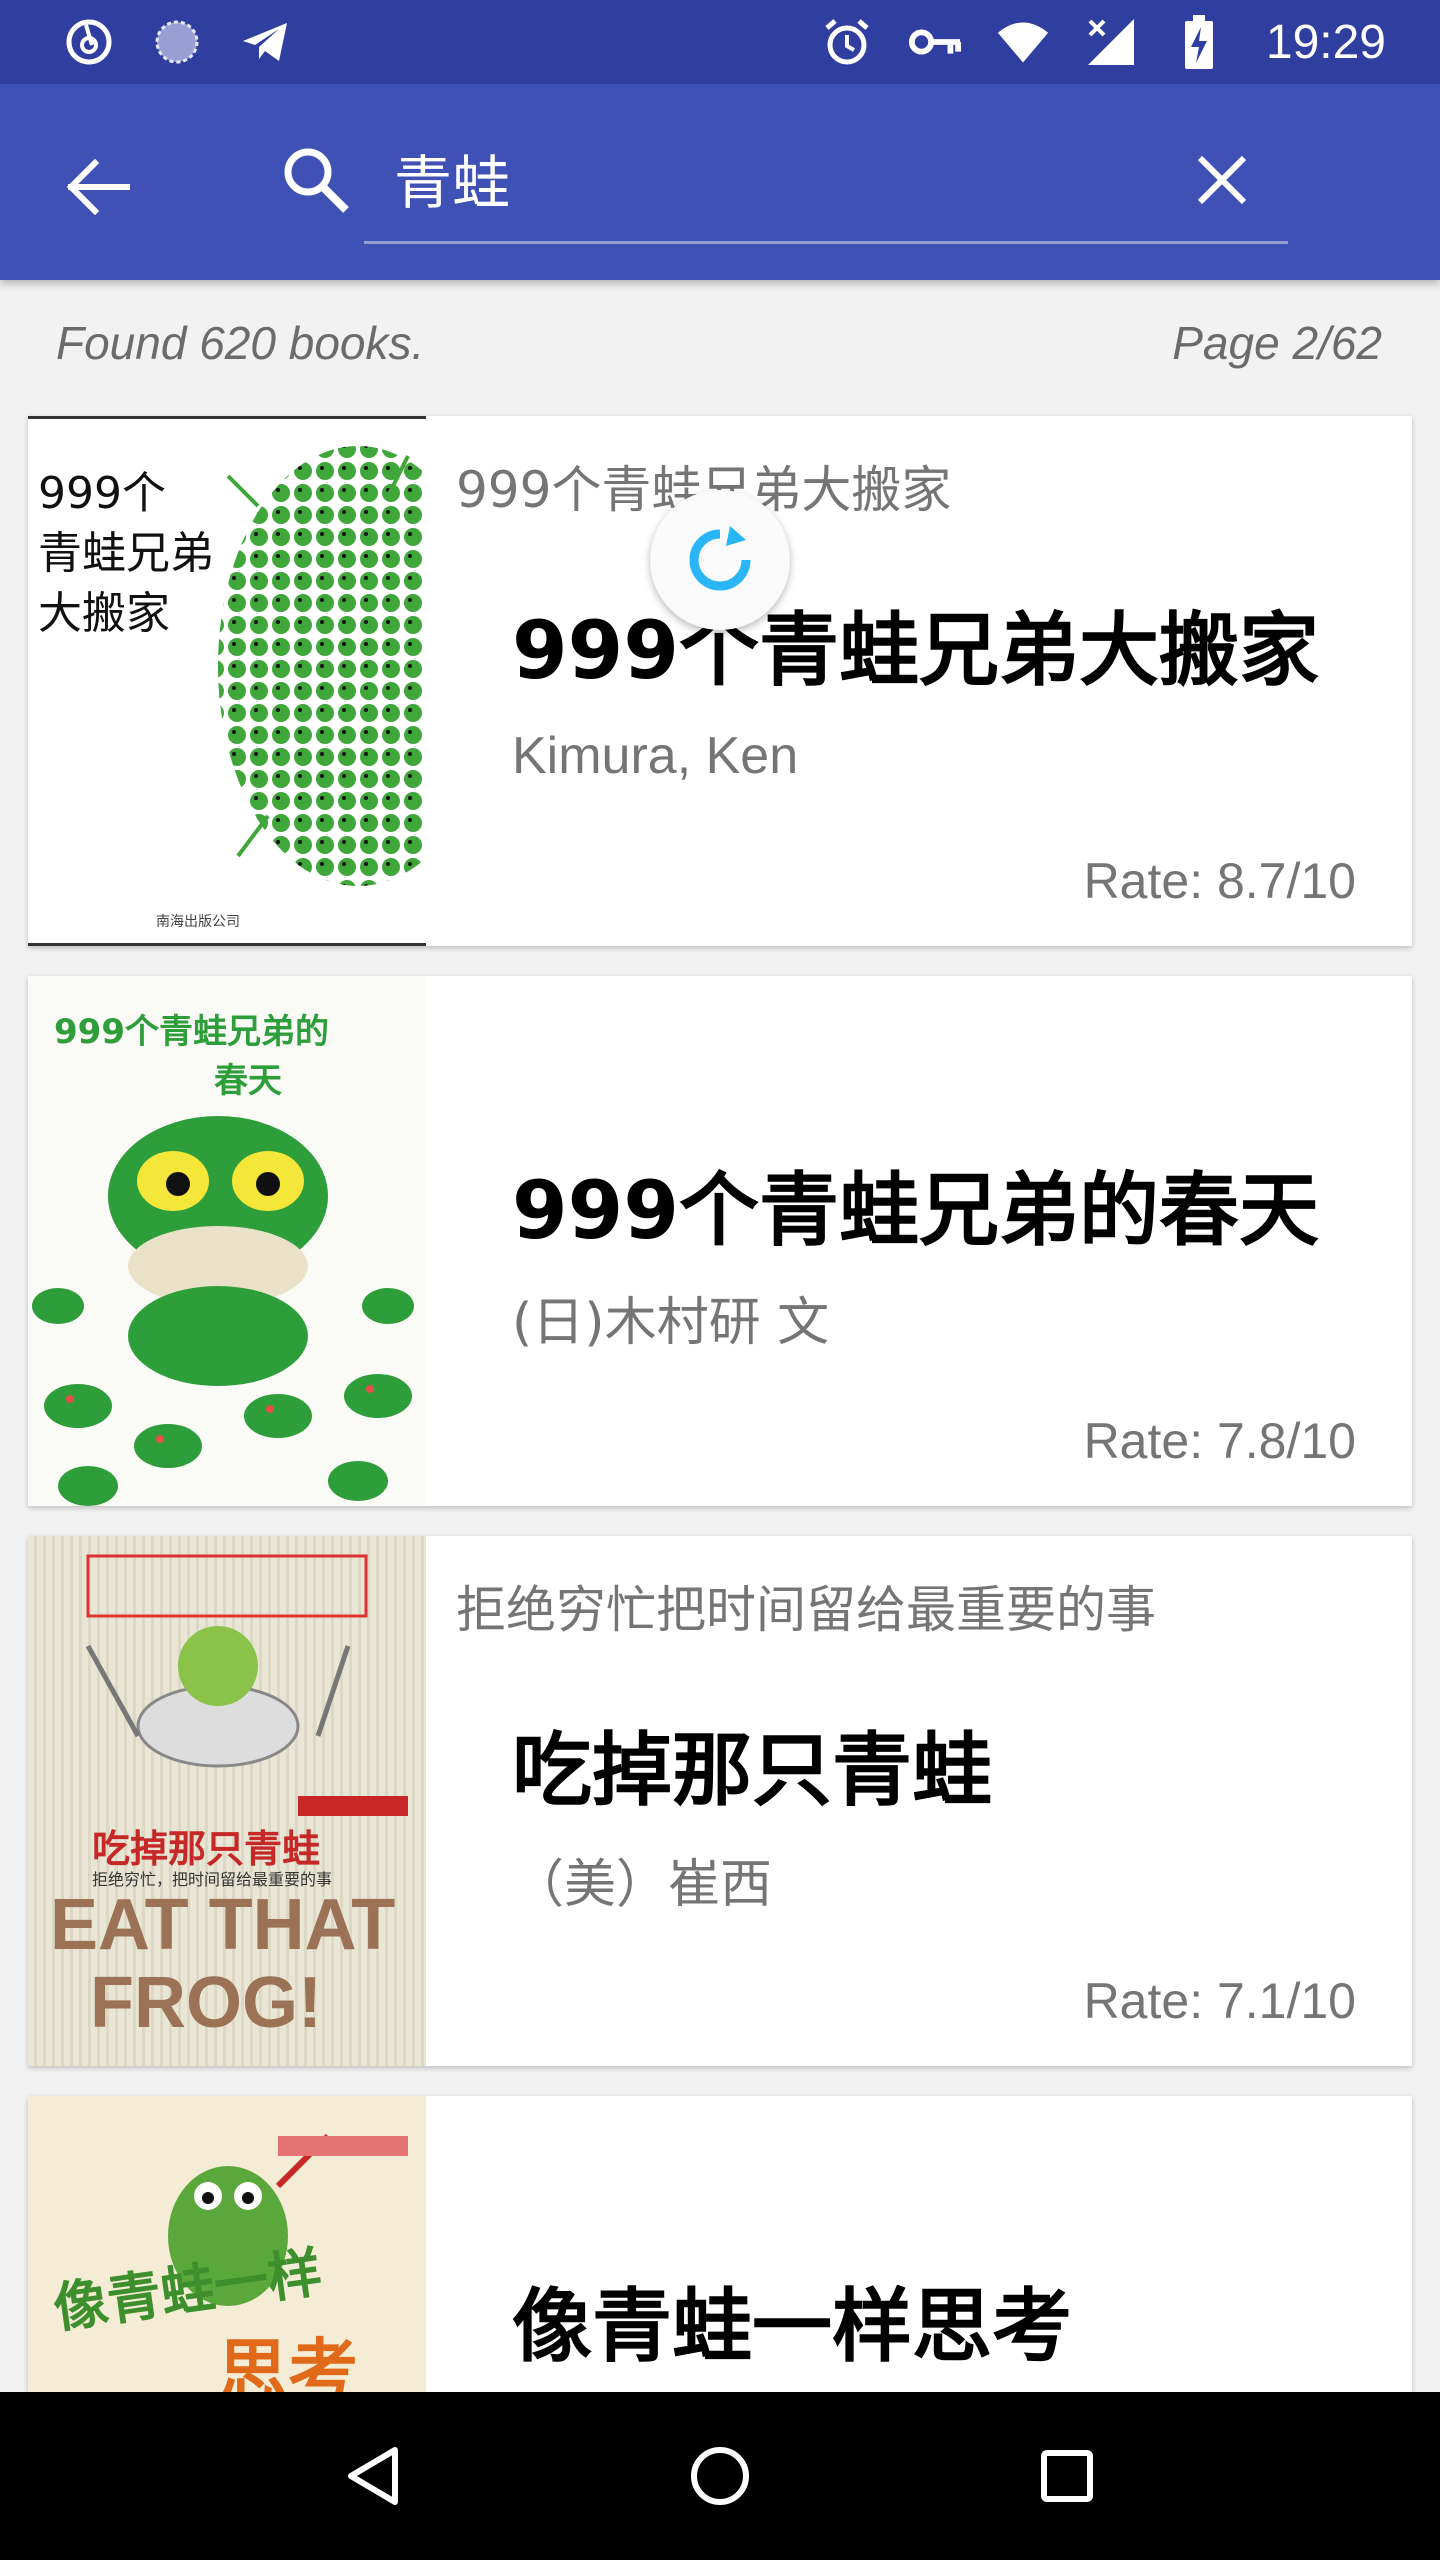 The width and height of the screenshot is (1440, 2560). What do you see at coordinates (720, 42) in the screenshot?
I see `status-bar: 19:29` at bounding box center [720, 42].